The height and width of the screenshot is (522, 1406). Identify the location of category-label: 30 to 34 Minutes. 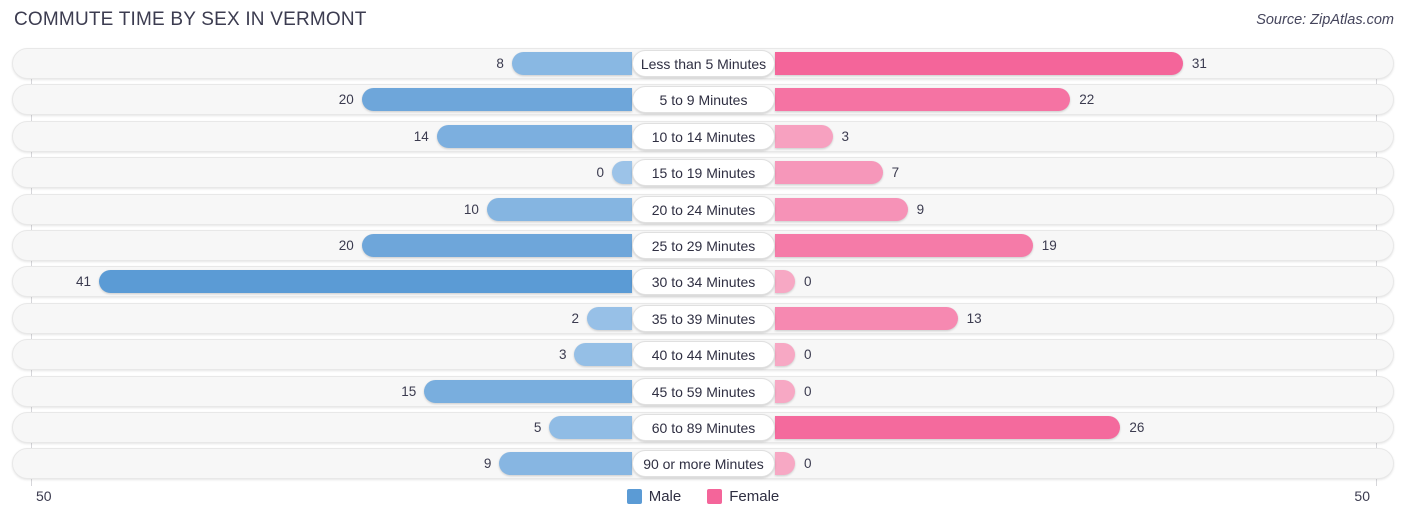
(703, 282).